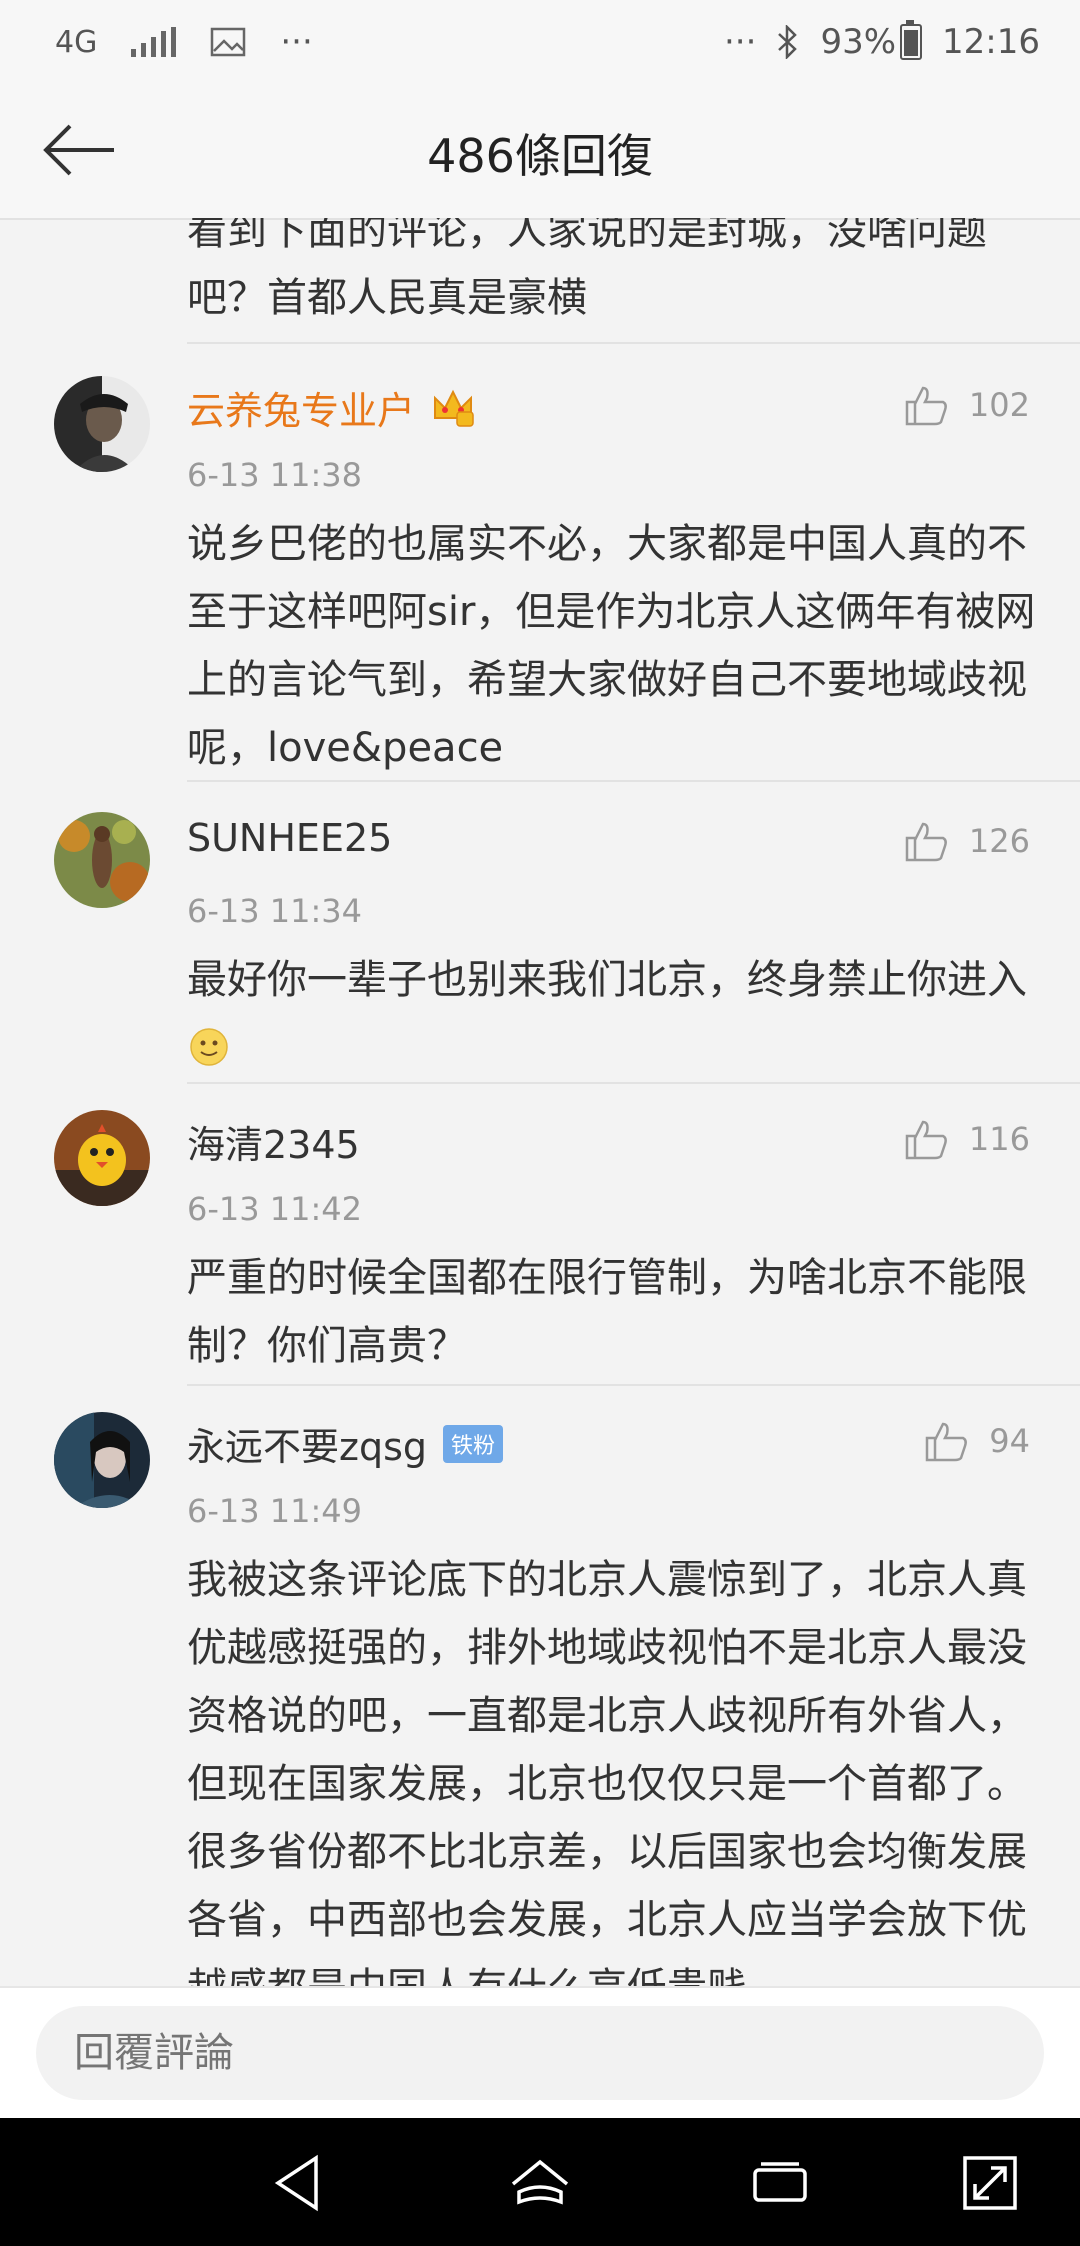 The height and width of the screenshot is (2246, 1080). Describe the element at coordinates (607, 1312) in the screenshot. I see `comment-body: 严重的时候全国都在限行管制，为啥北京不能限制？你们高贵？` at that location.